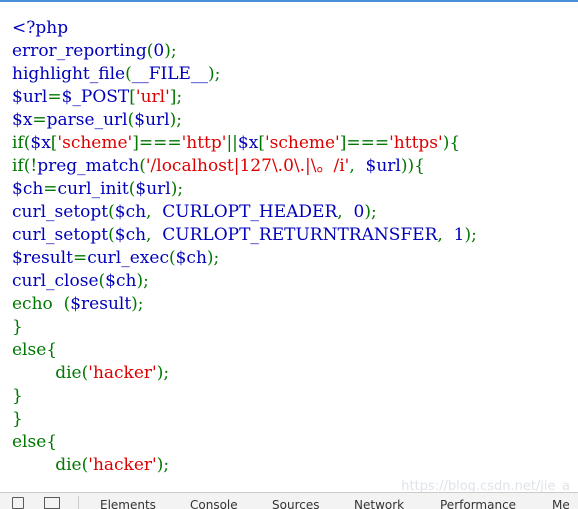  Describe the element at coordinates (87, 120) in the screenshot. I see `token-parse-url: parse_url` at that location.